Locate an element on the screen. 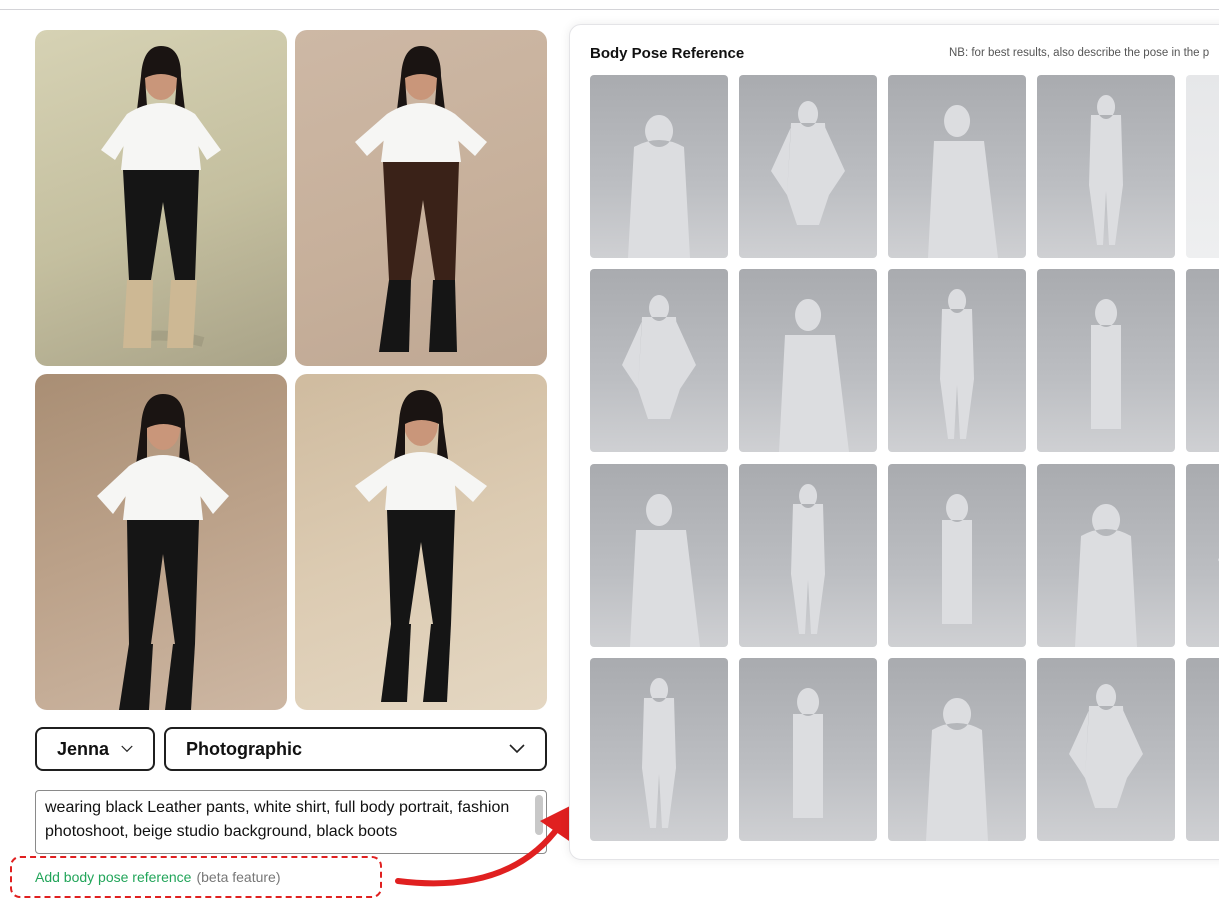 This screenshot has height=908, width=1219. character-select-value: Jenna is located at coordinates (83, 748).